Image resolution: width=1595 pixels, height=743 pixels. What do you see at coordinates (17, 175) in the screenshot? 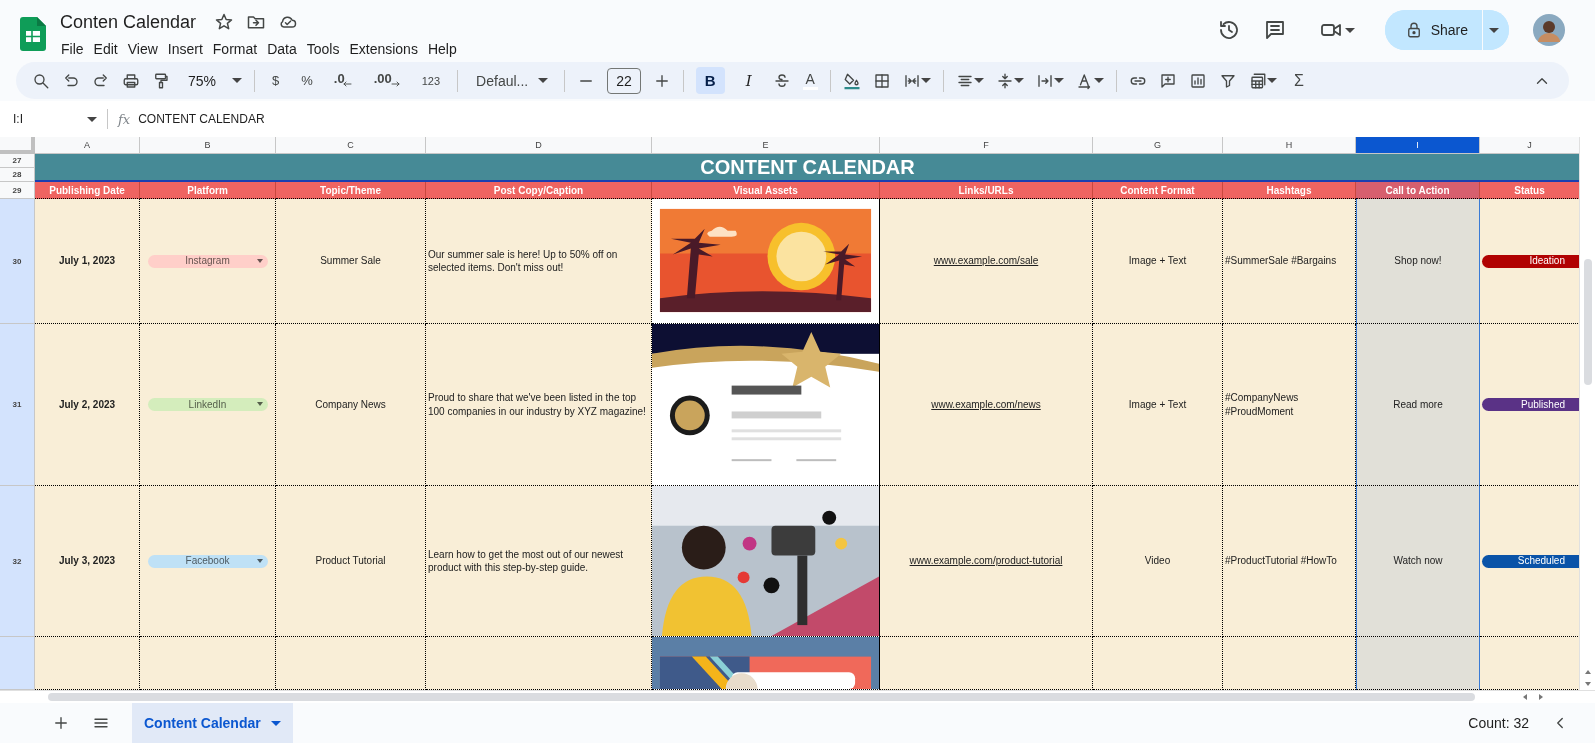
I see `row-header: 28` at bounding box center [17, 175].